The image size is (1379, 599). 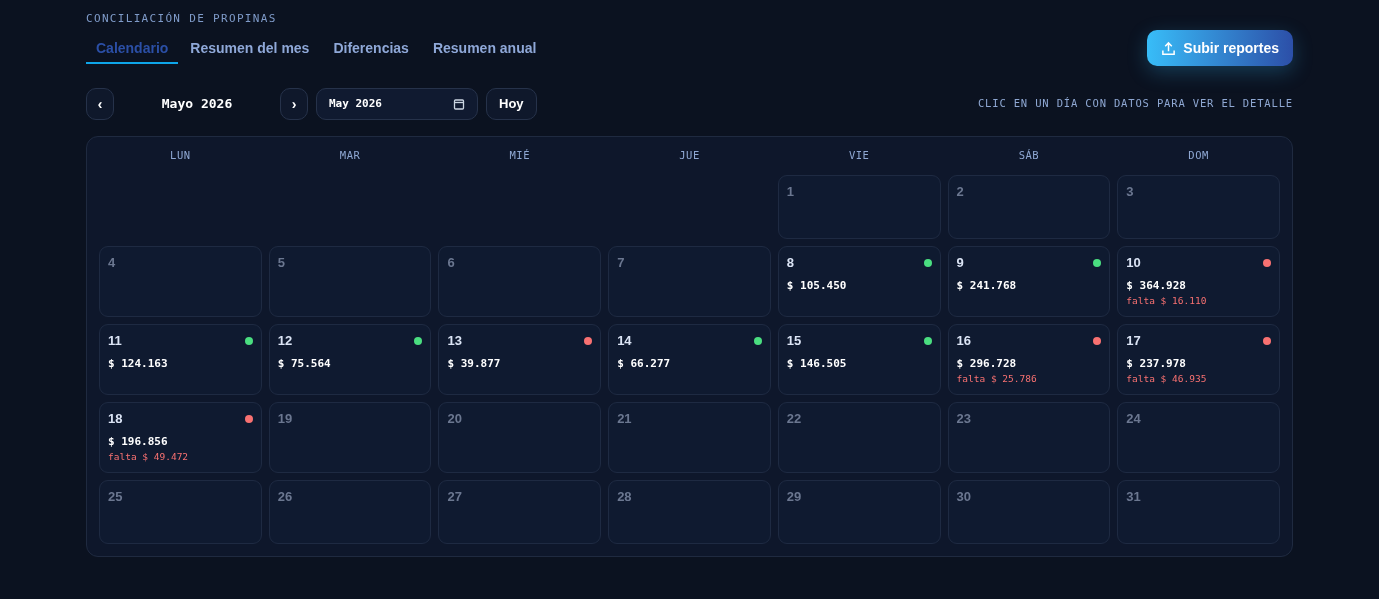 What do you see at coordinates (1198, 281) in the screenshot?
I see `day-cell: 10 $ 364.928 falta $ 16.110` at bounding box center [1198, 281].